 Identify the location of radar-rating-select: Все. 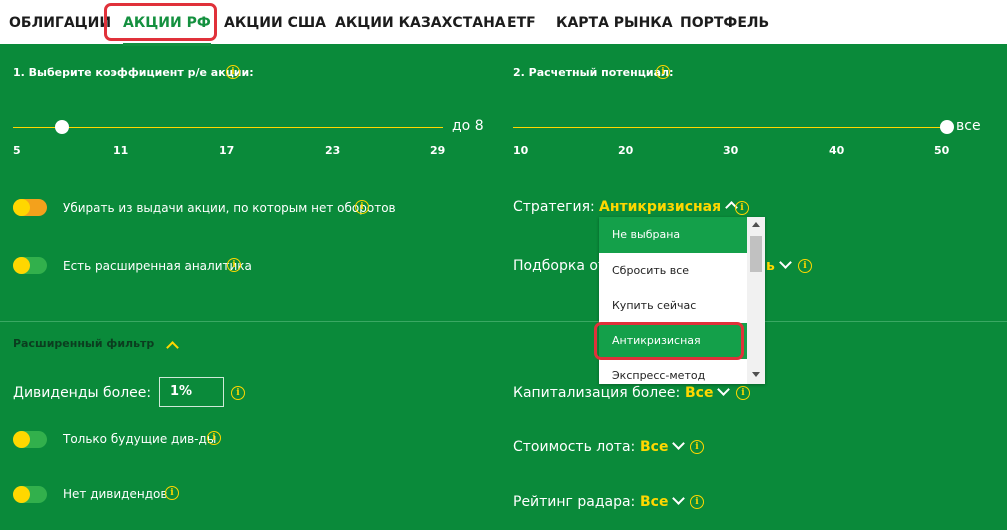
(663, 501).